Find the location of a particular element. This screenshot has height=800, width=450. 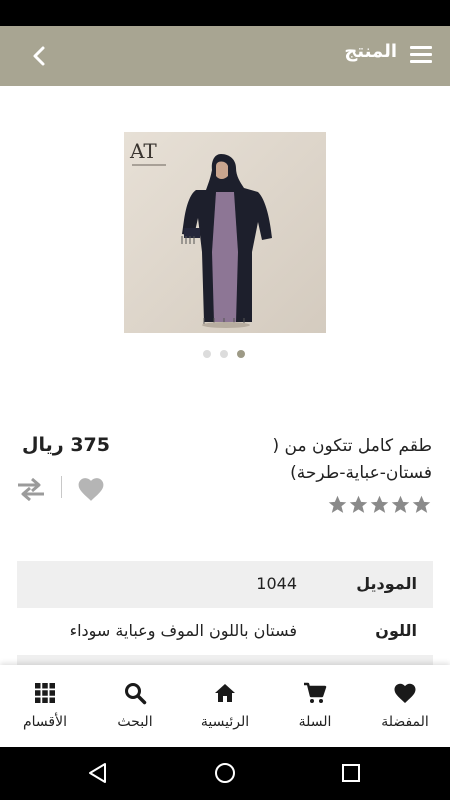

app-bar: المنتج is located at coordinates (225, 56).